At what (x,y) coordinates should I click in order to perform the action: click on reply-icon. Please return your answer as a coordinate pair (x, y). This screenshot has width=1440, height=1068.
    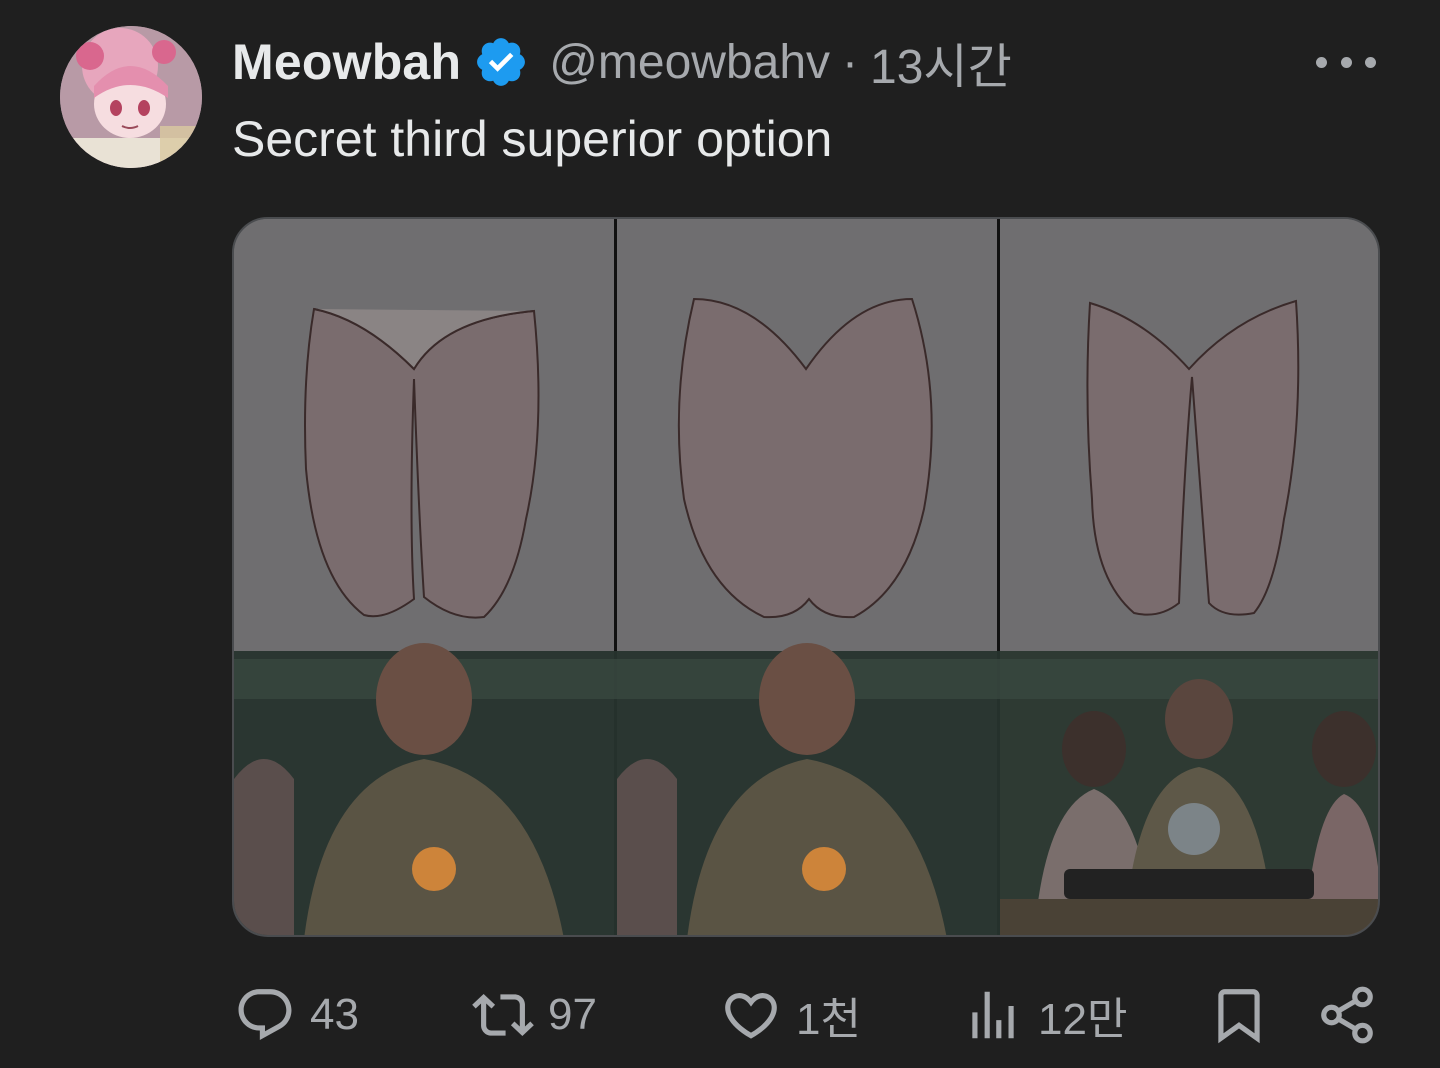
    Looking at the image, I should click on (265, 1015).